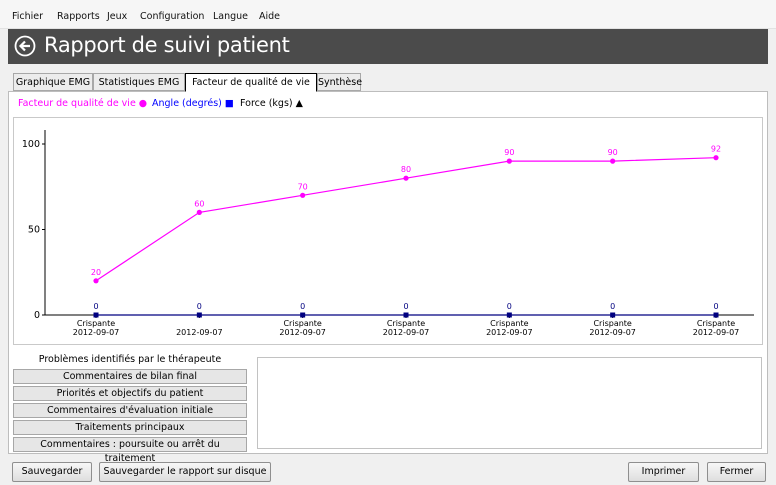 This screenshot has height=485, width=776. I want to click on y-tick-label: 100, so click(31, 144).